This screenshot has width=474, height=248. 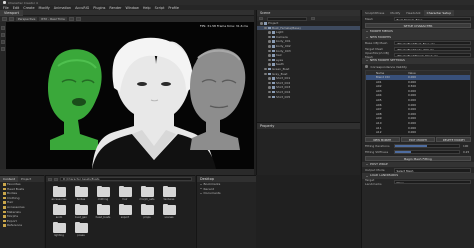 I want to click on menu-item-create: Create, so click(x=28, y=8).